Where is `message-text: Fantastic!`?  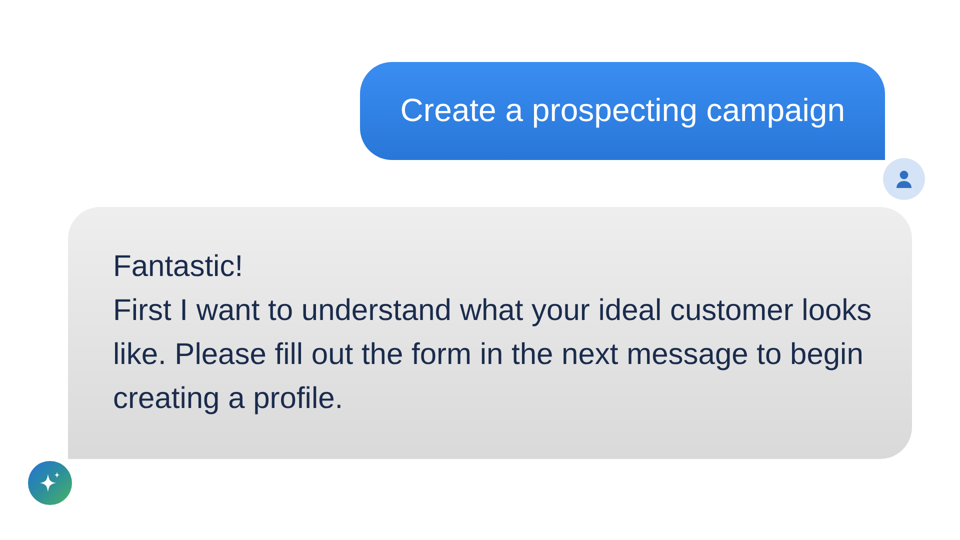 message-text: Fantastic! is located at coordinates (178, 267).